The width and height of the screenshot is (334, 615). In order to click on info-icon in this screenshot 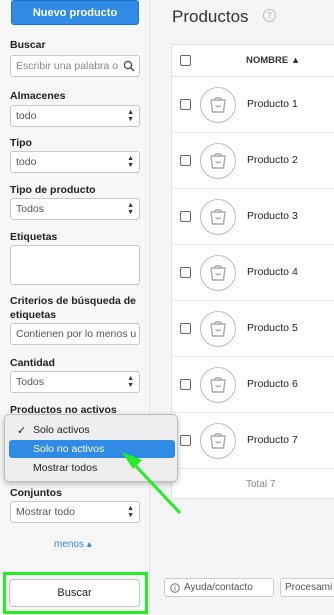, I will do `click(175, 587)`.